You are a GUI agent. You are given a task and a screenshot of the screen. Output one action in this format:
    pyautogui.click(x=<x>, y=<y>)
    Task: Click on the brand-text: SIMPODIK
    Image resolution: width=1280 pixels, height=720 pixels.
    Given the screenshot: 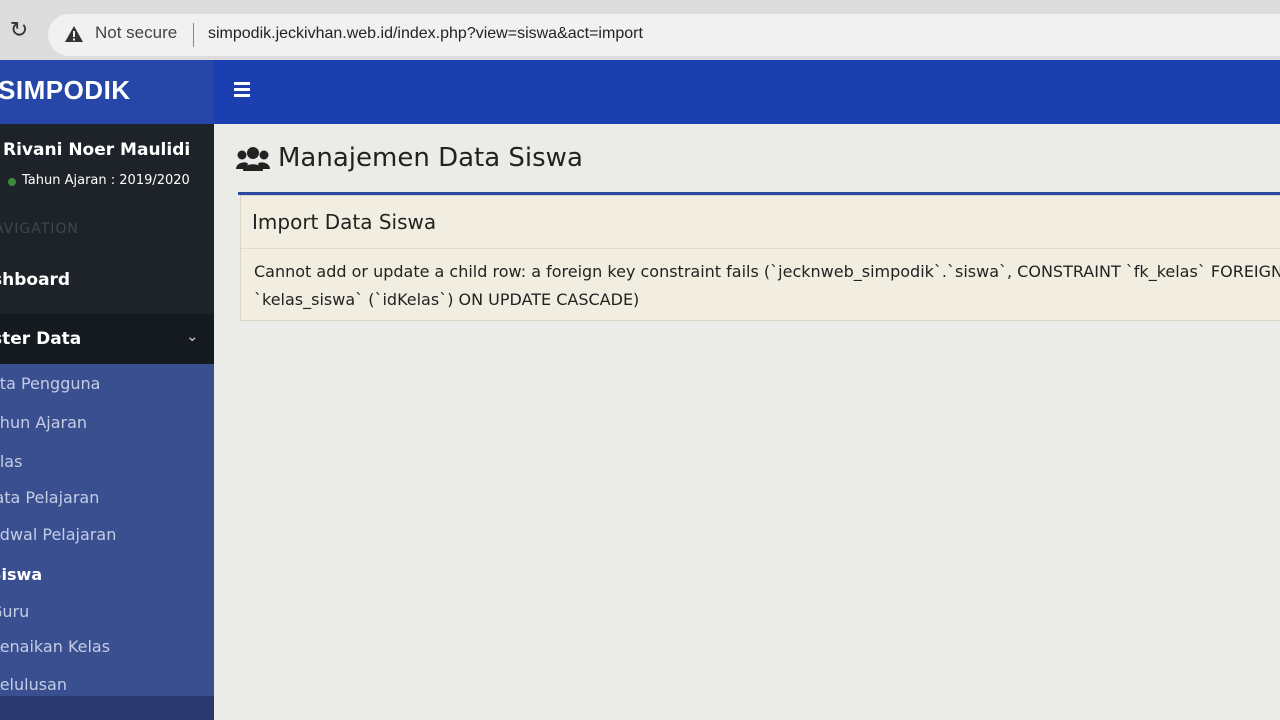 What is the action you would take?
    pyautogui.click(x=65, y=90)
    